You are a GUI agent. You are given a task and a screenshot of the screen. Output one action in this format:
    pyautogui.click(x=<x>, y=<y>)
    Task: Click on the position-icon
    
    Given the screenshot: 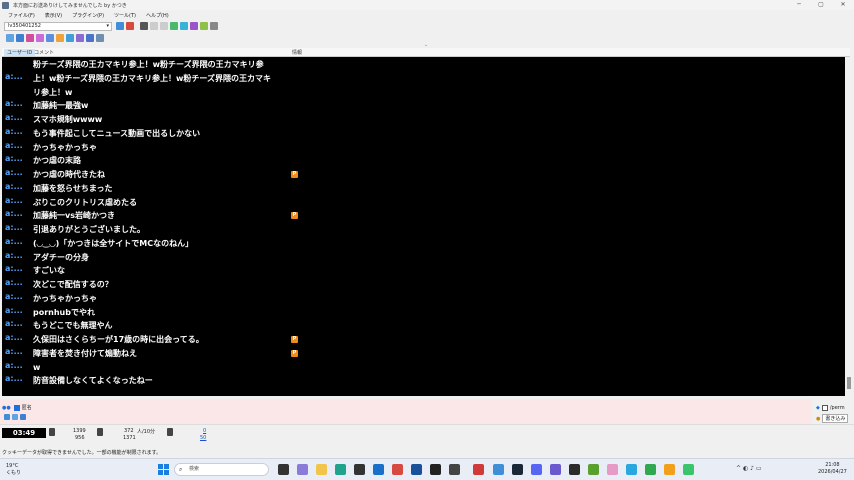 What is the action you would take?
    pyautogui.click(x=23, y=417)
    